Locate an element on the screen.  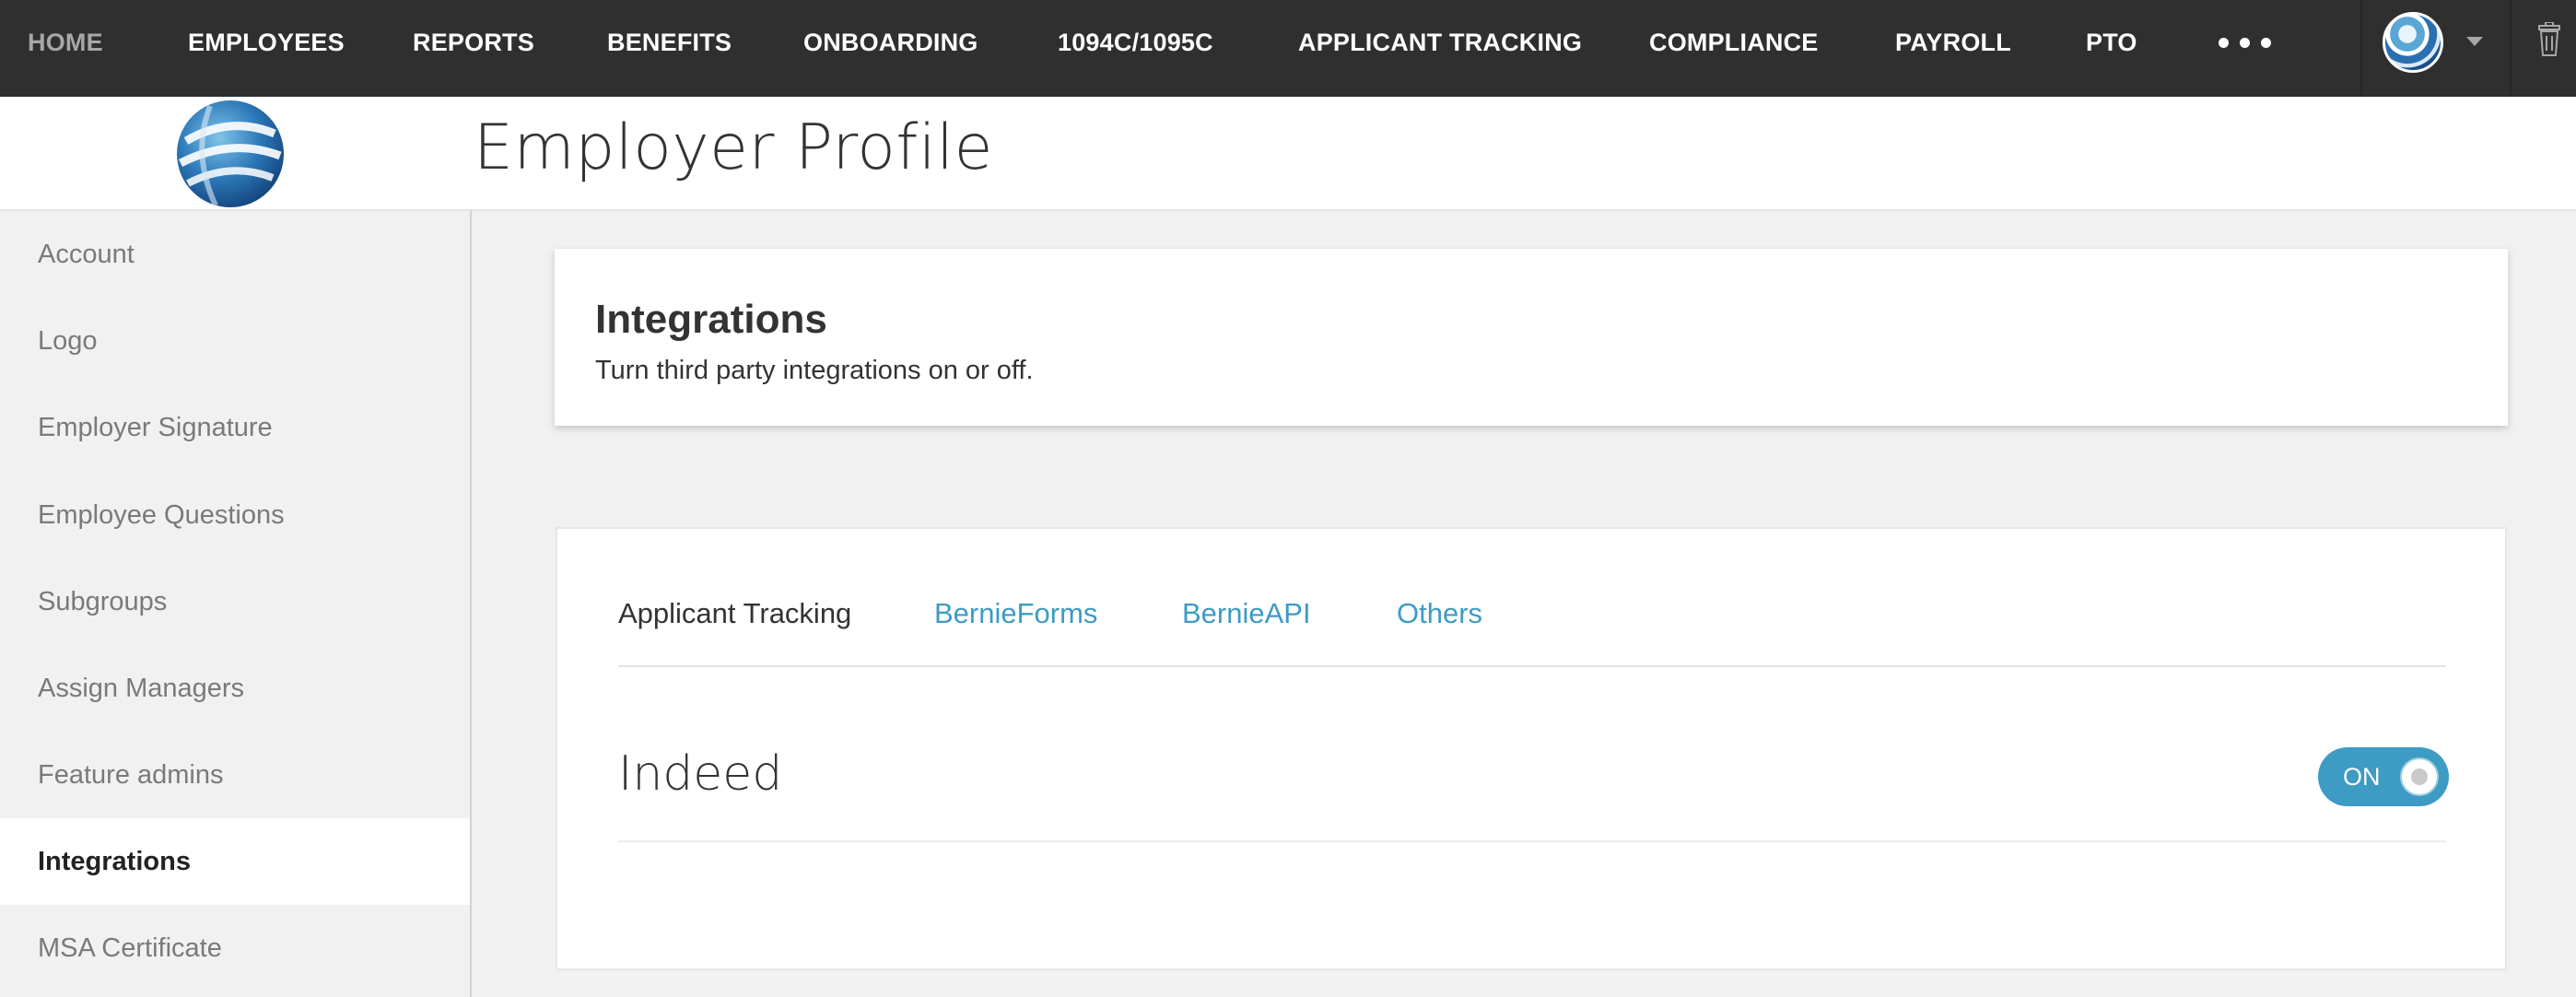
section-subtitle: Turn third party integrations on or off. is located at coordinates (814, 370).